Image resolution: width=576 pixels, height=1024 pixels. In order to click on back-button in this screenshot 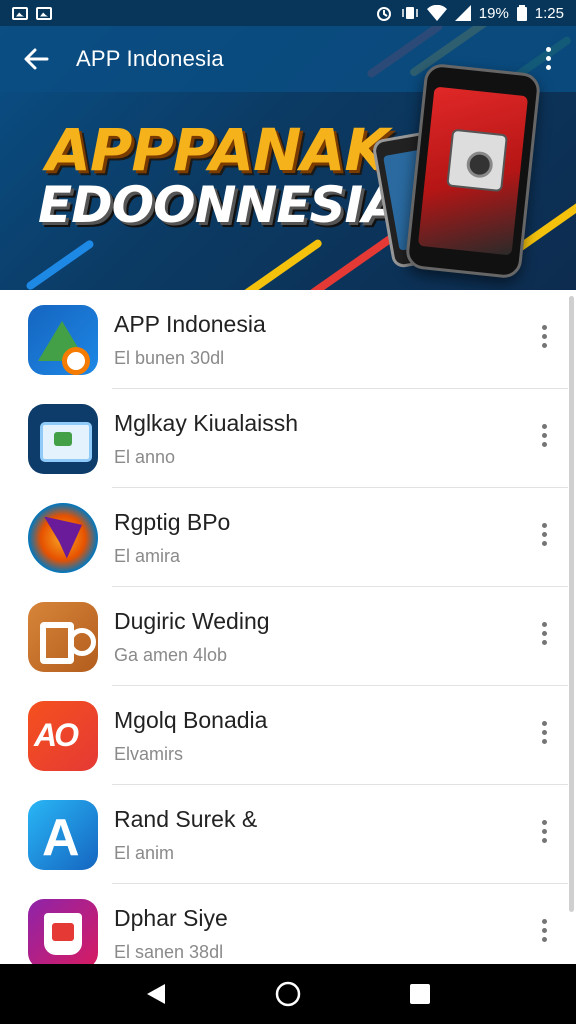, I will do `click(36, 59)`.